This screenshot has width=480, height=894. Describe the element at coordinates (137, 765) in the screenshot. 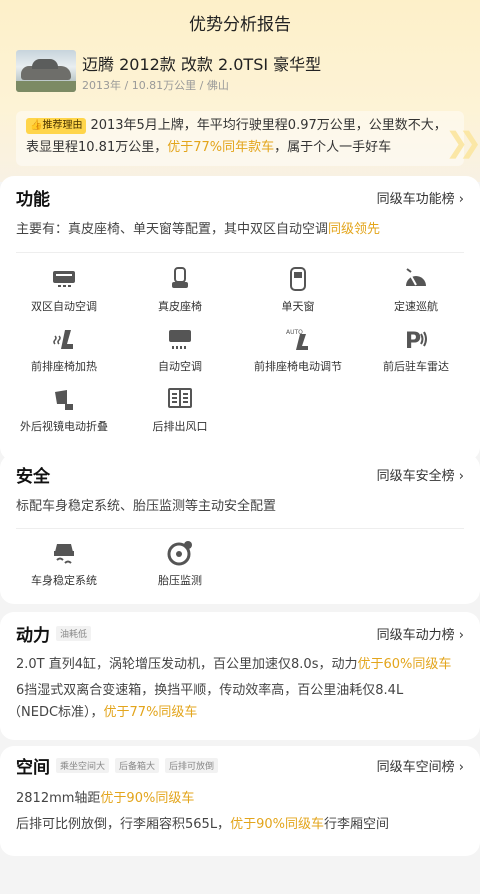

I see `space-badge-2: 后备箱大` at that location.